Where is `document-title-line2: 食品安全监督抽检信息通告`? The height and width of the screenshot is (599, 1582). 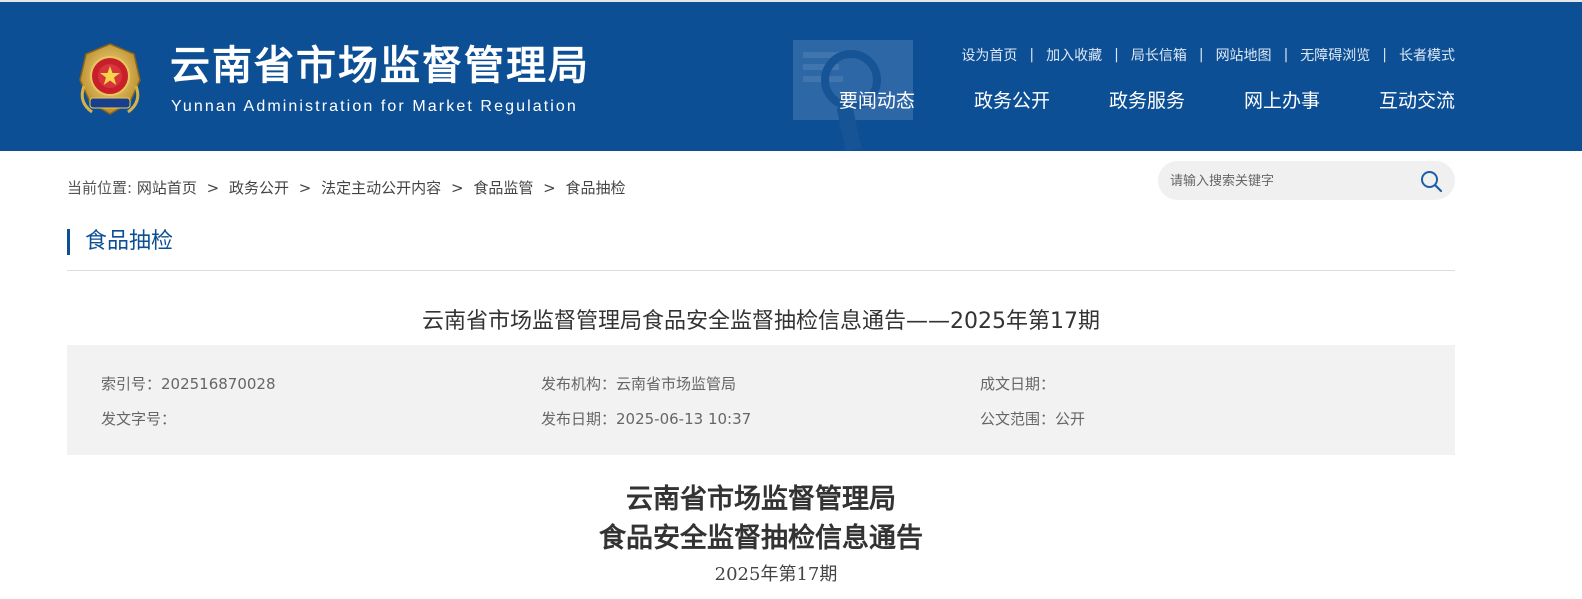
document-title-line2: 食品安全监督抽检信息通告 is located at coordinates (761, 538).